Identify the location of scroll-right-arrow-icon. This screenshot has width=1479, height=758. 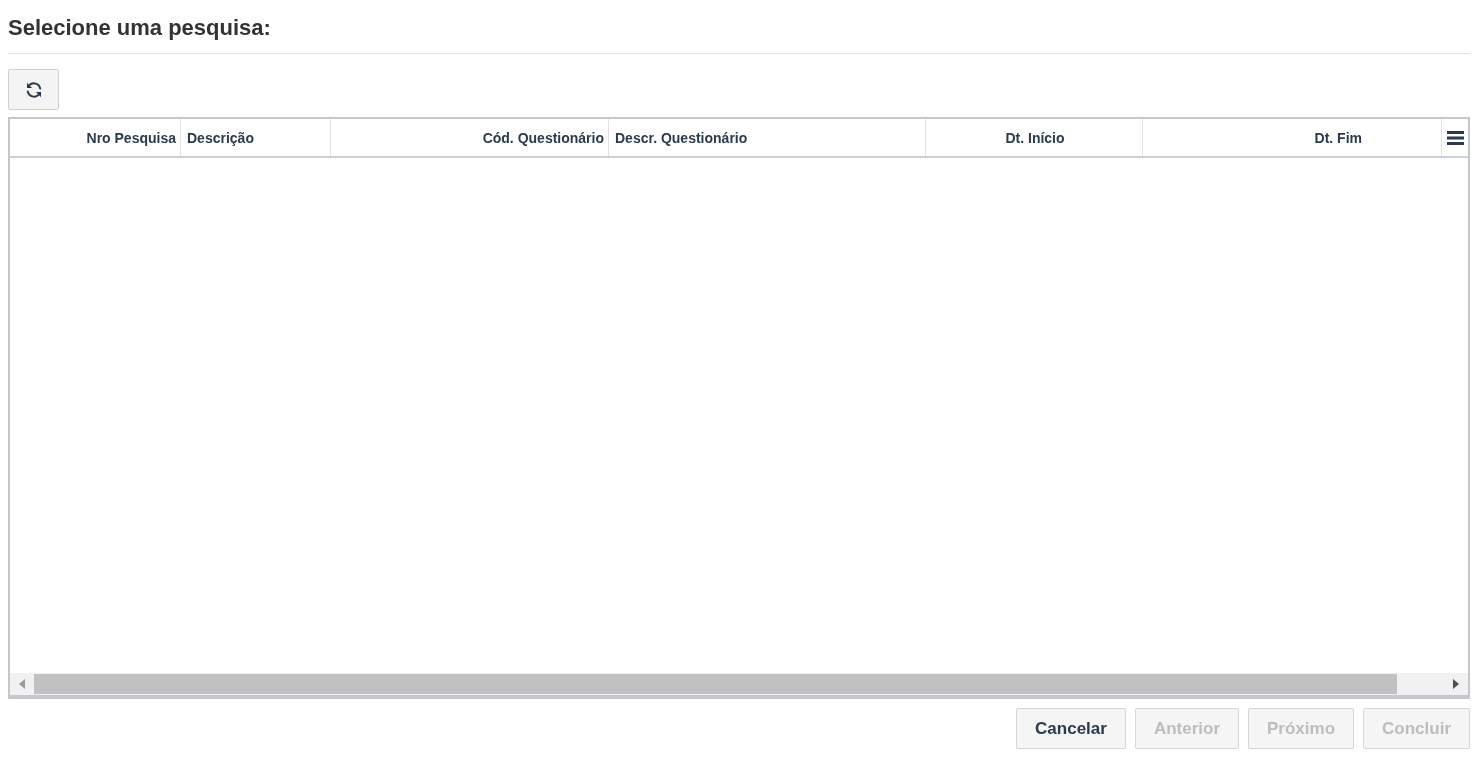
(1456, 684).